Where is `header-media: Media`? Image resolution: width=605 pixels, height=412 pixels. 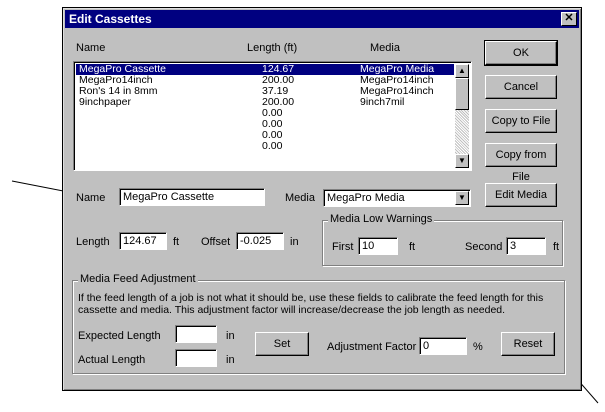 header-media: Media is located at coordinates (385, 48).